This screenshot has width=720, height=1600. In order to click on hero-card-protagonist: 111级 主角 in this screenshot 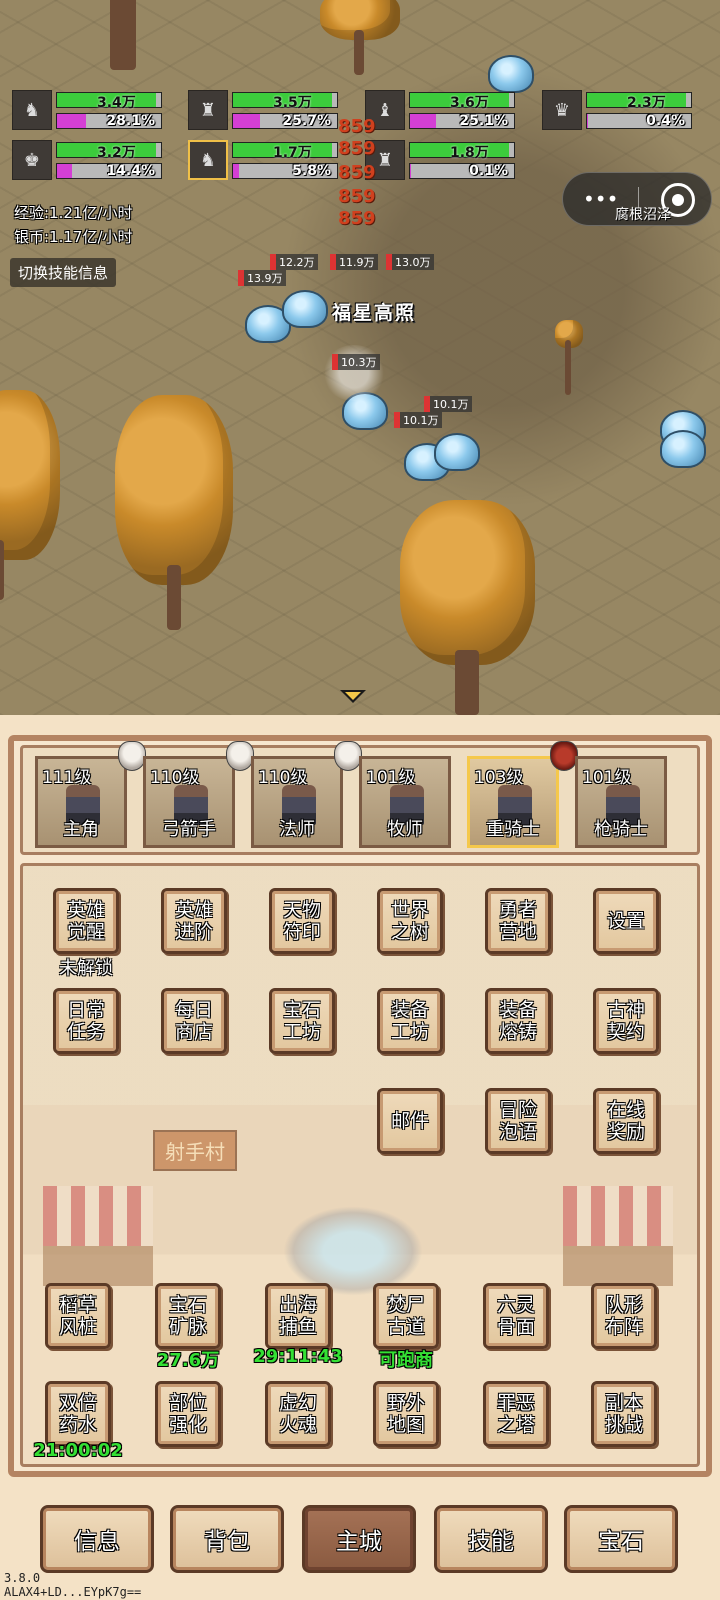, I will do `click(90, 794)`.